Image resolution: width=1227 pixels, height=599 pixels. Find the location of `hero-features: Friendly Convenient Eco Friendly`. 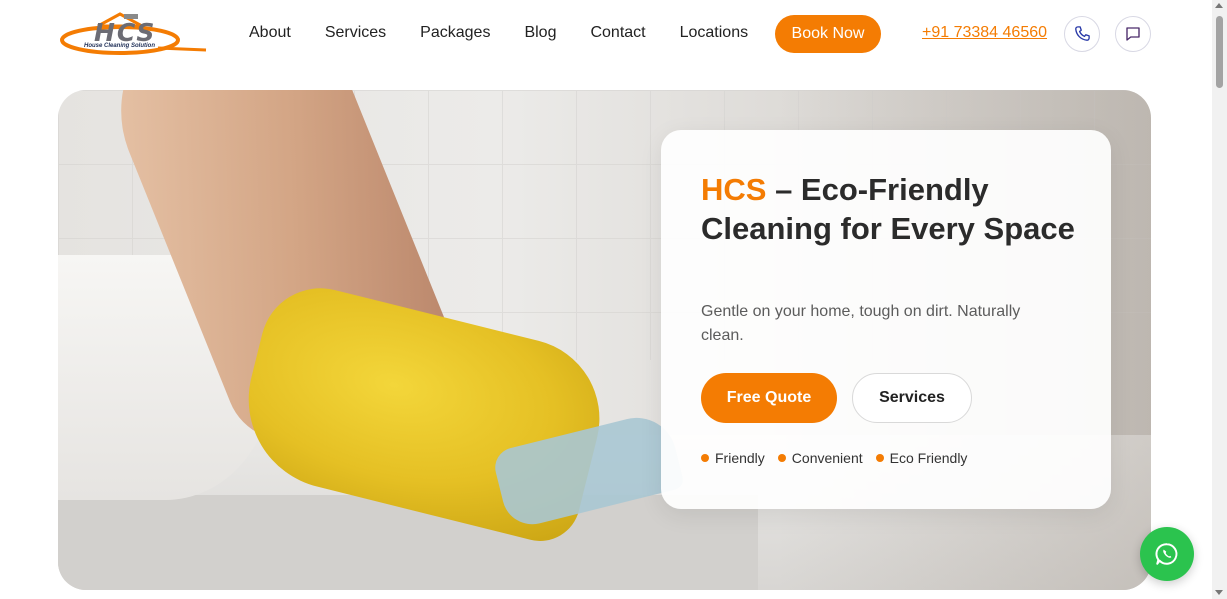

hero-features: Friendly Convenient Eco Friendly is located at coordinates (840, 458).